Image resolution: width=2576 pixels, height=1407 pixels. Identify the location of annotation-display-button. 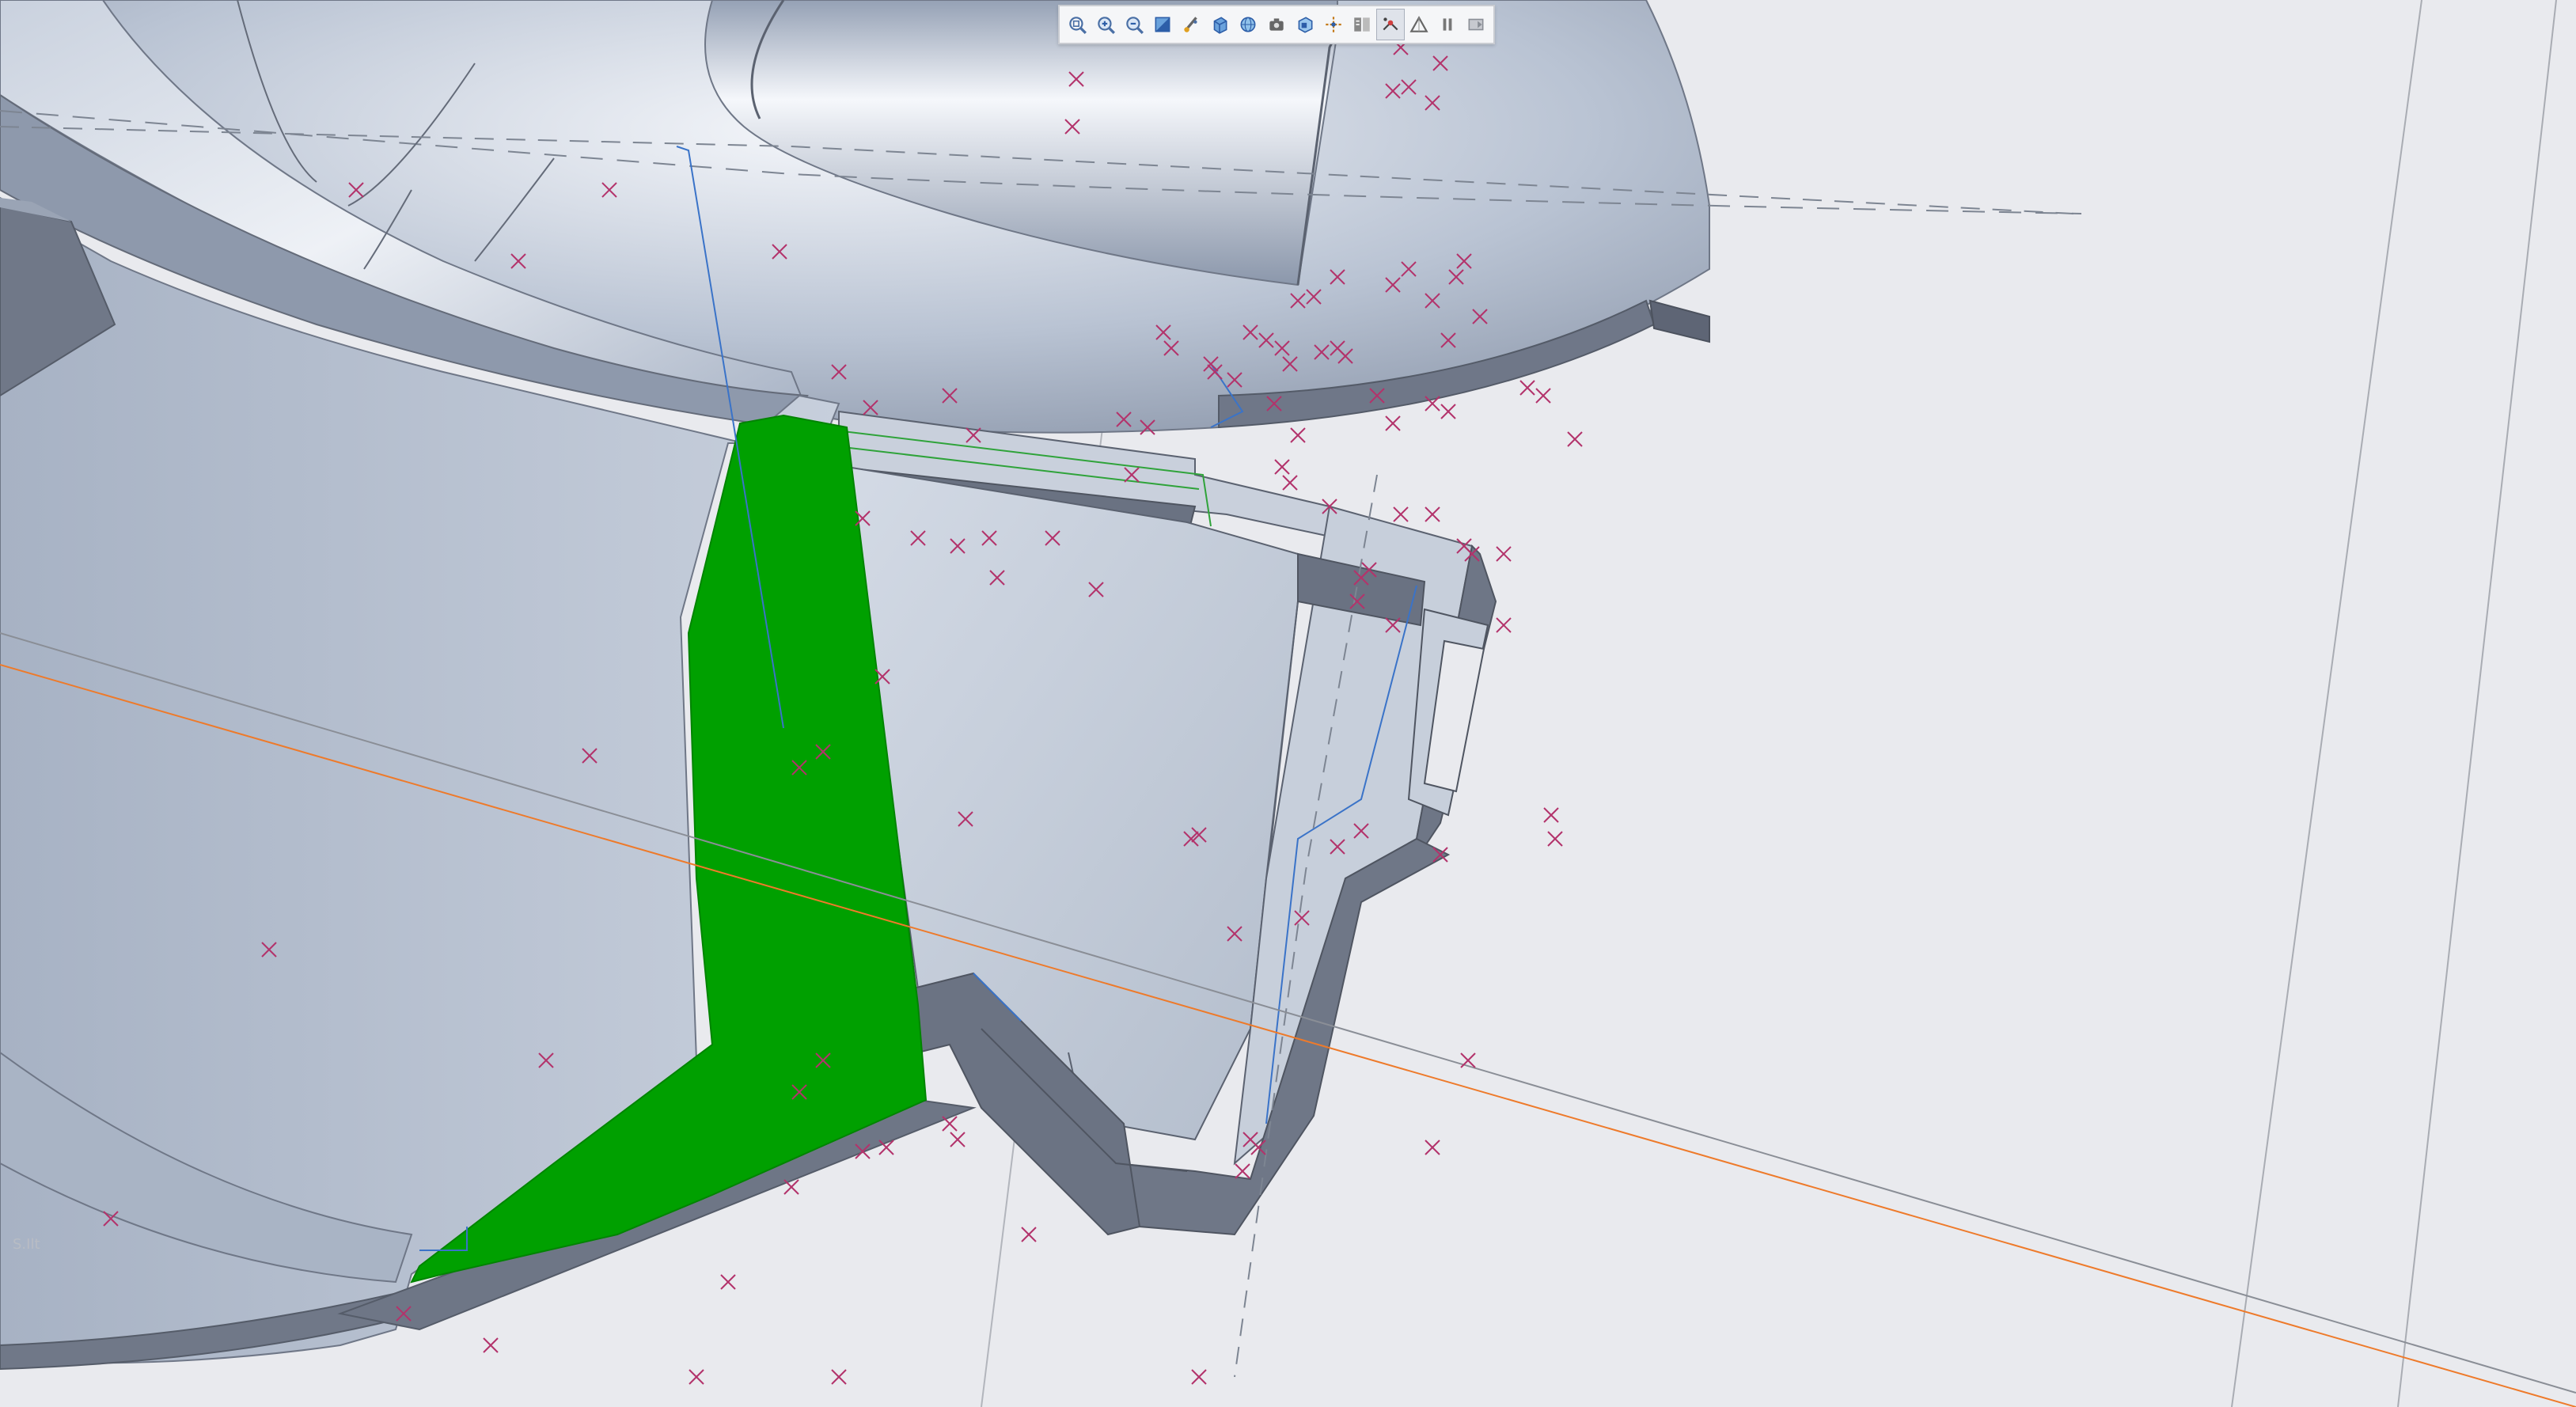
(1362, 24).